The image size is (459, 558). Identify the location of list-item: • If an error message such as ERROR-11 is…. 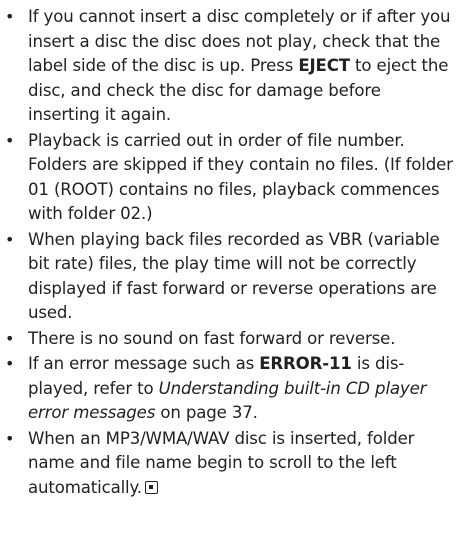
(229, 389).